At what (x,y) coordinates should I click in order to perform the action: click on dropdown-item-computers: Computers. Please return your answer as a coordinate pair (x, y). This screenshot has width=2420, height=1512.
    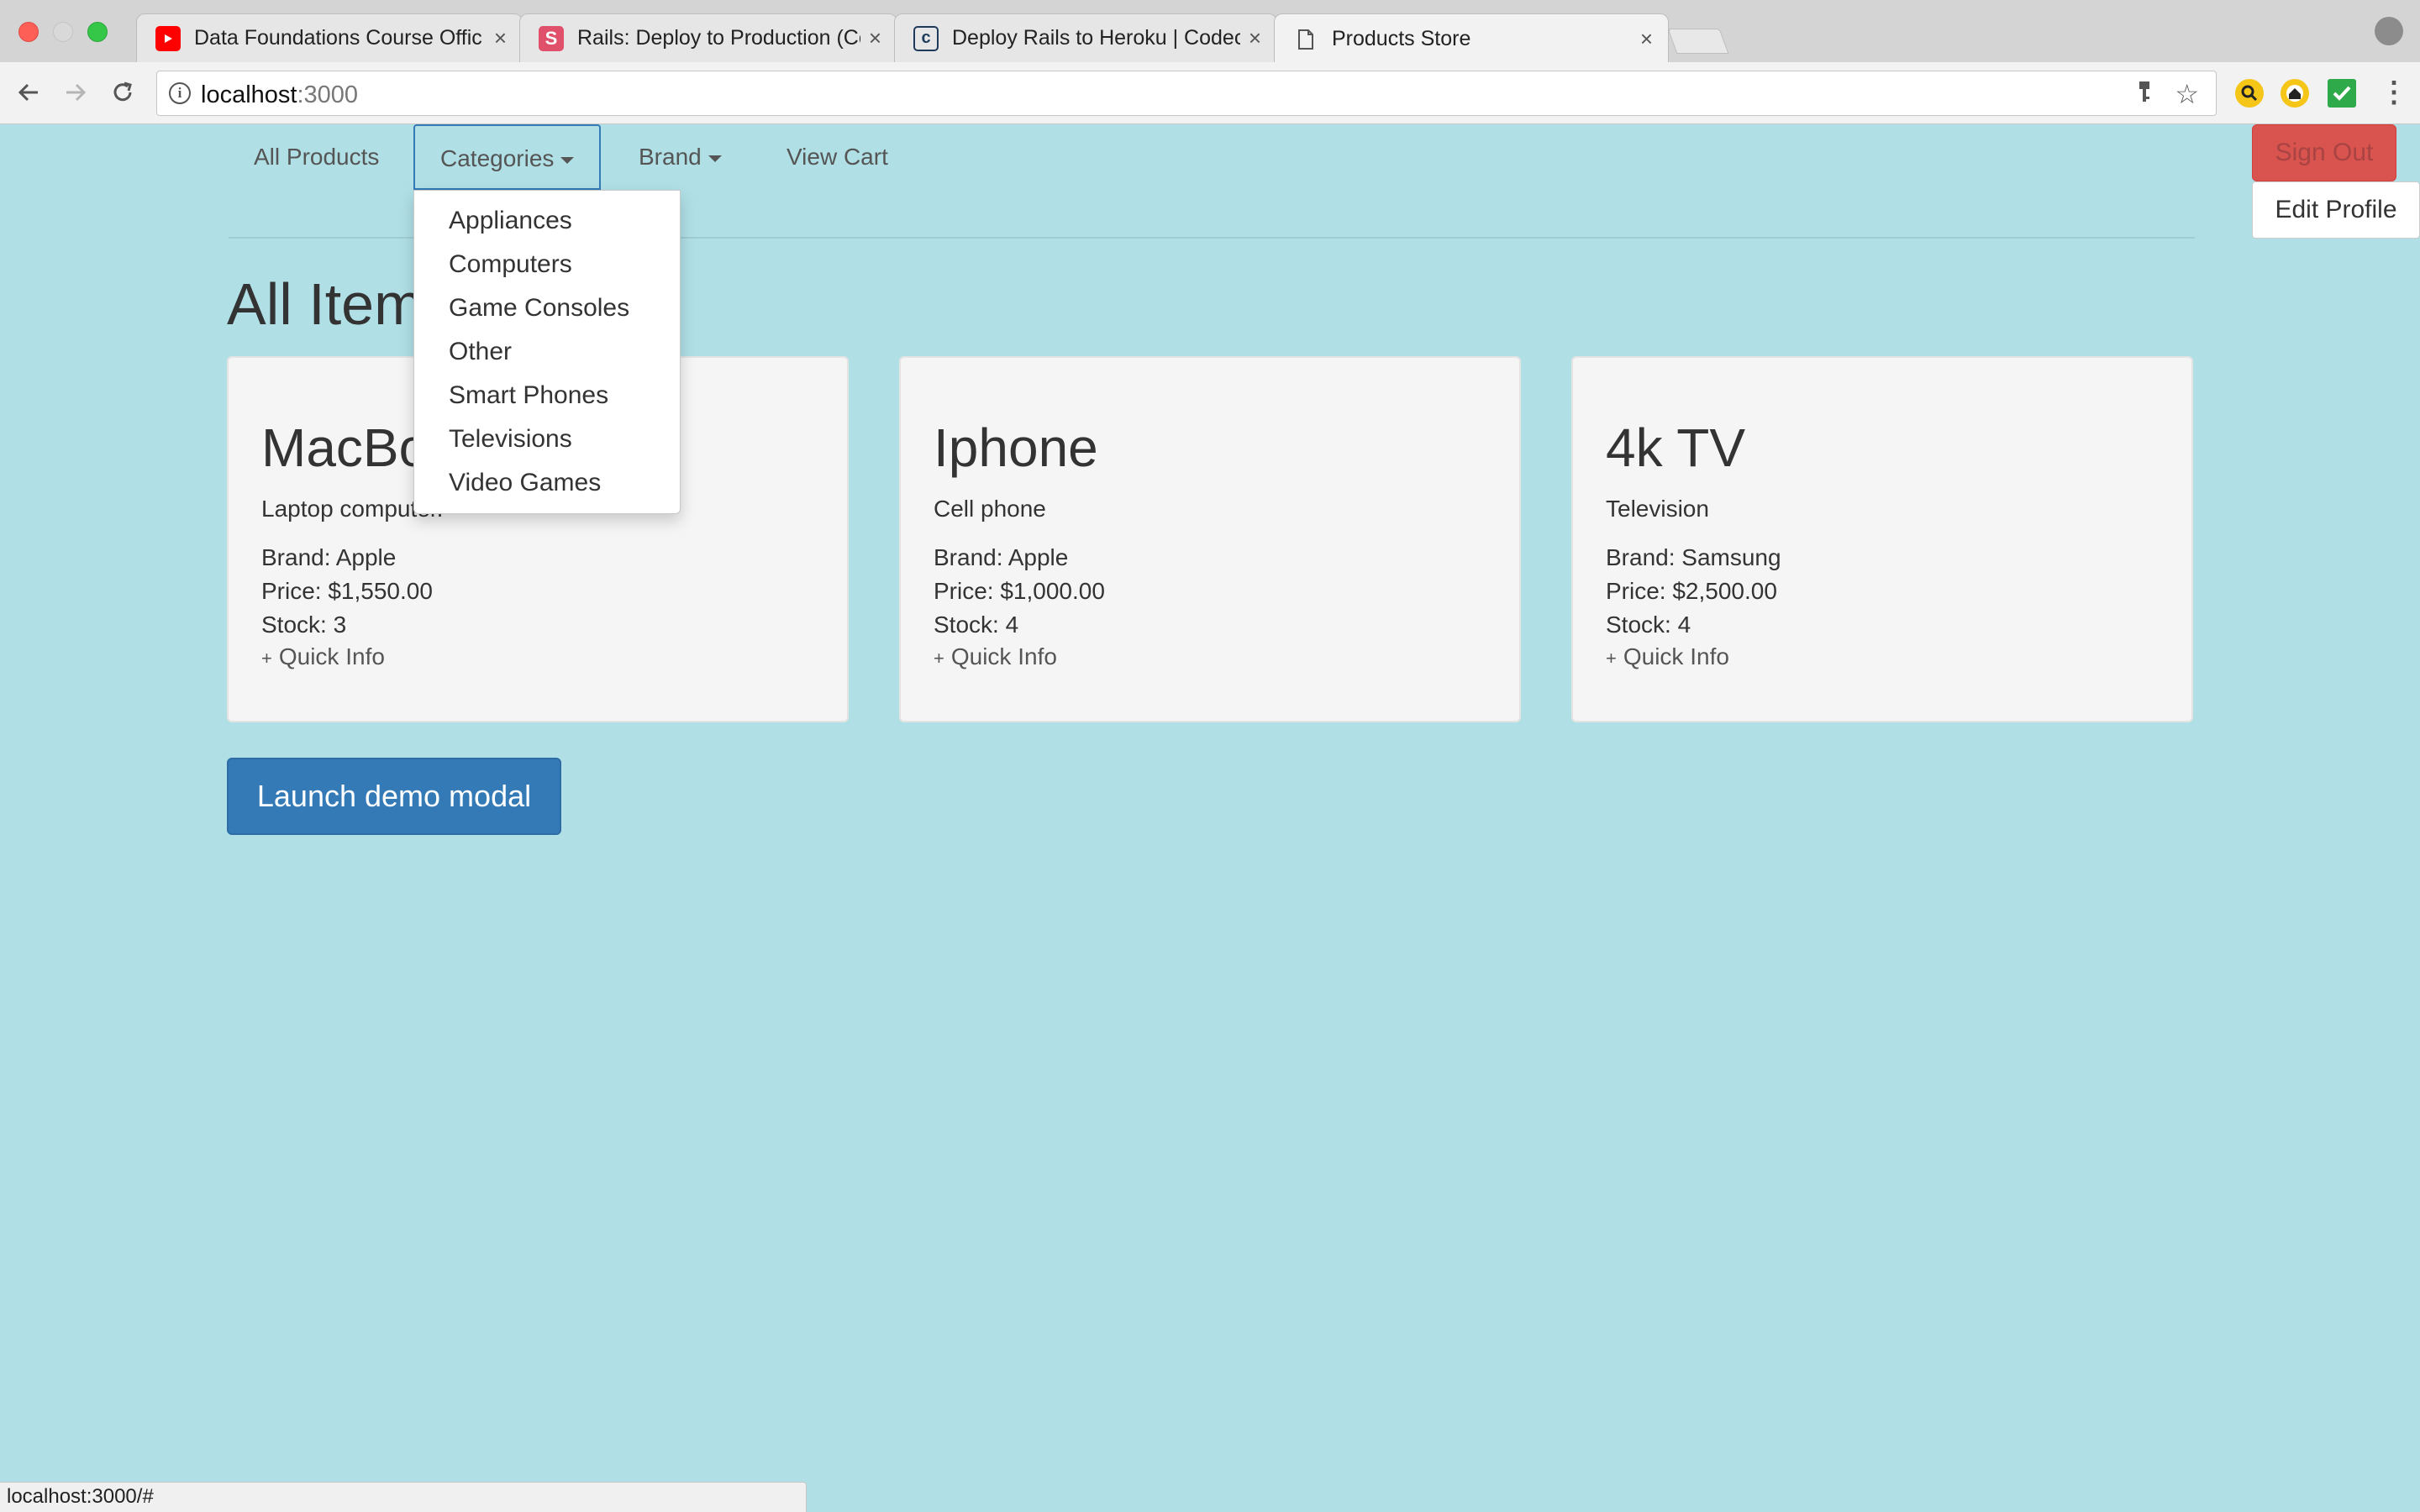
    Looking at the image, I should click on (547, 264).